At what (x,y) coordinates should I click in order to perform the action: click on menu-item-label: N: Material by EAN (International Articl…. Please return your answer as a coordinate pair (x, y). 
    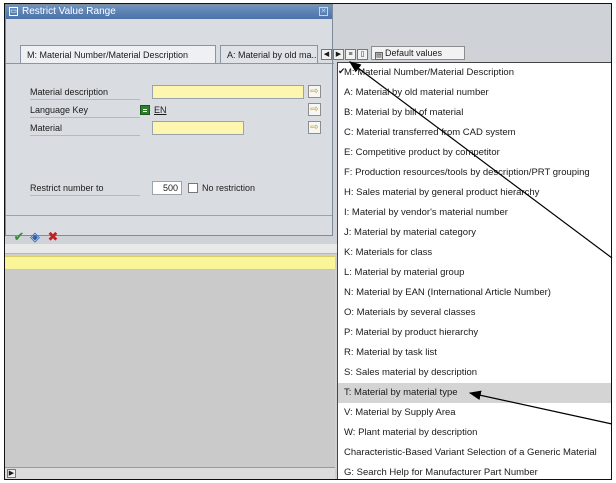
    Looking at the image, I should click on (447, 292).